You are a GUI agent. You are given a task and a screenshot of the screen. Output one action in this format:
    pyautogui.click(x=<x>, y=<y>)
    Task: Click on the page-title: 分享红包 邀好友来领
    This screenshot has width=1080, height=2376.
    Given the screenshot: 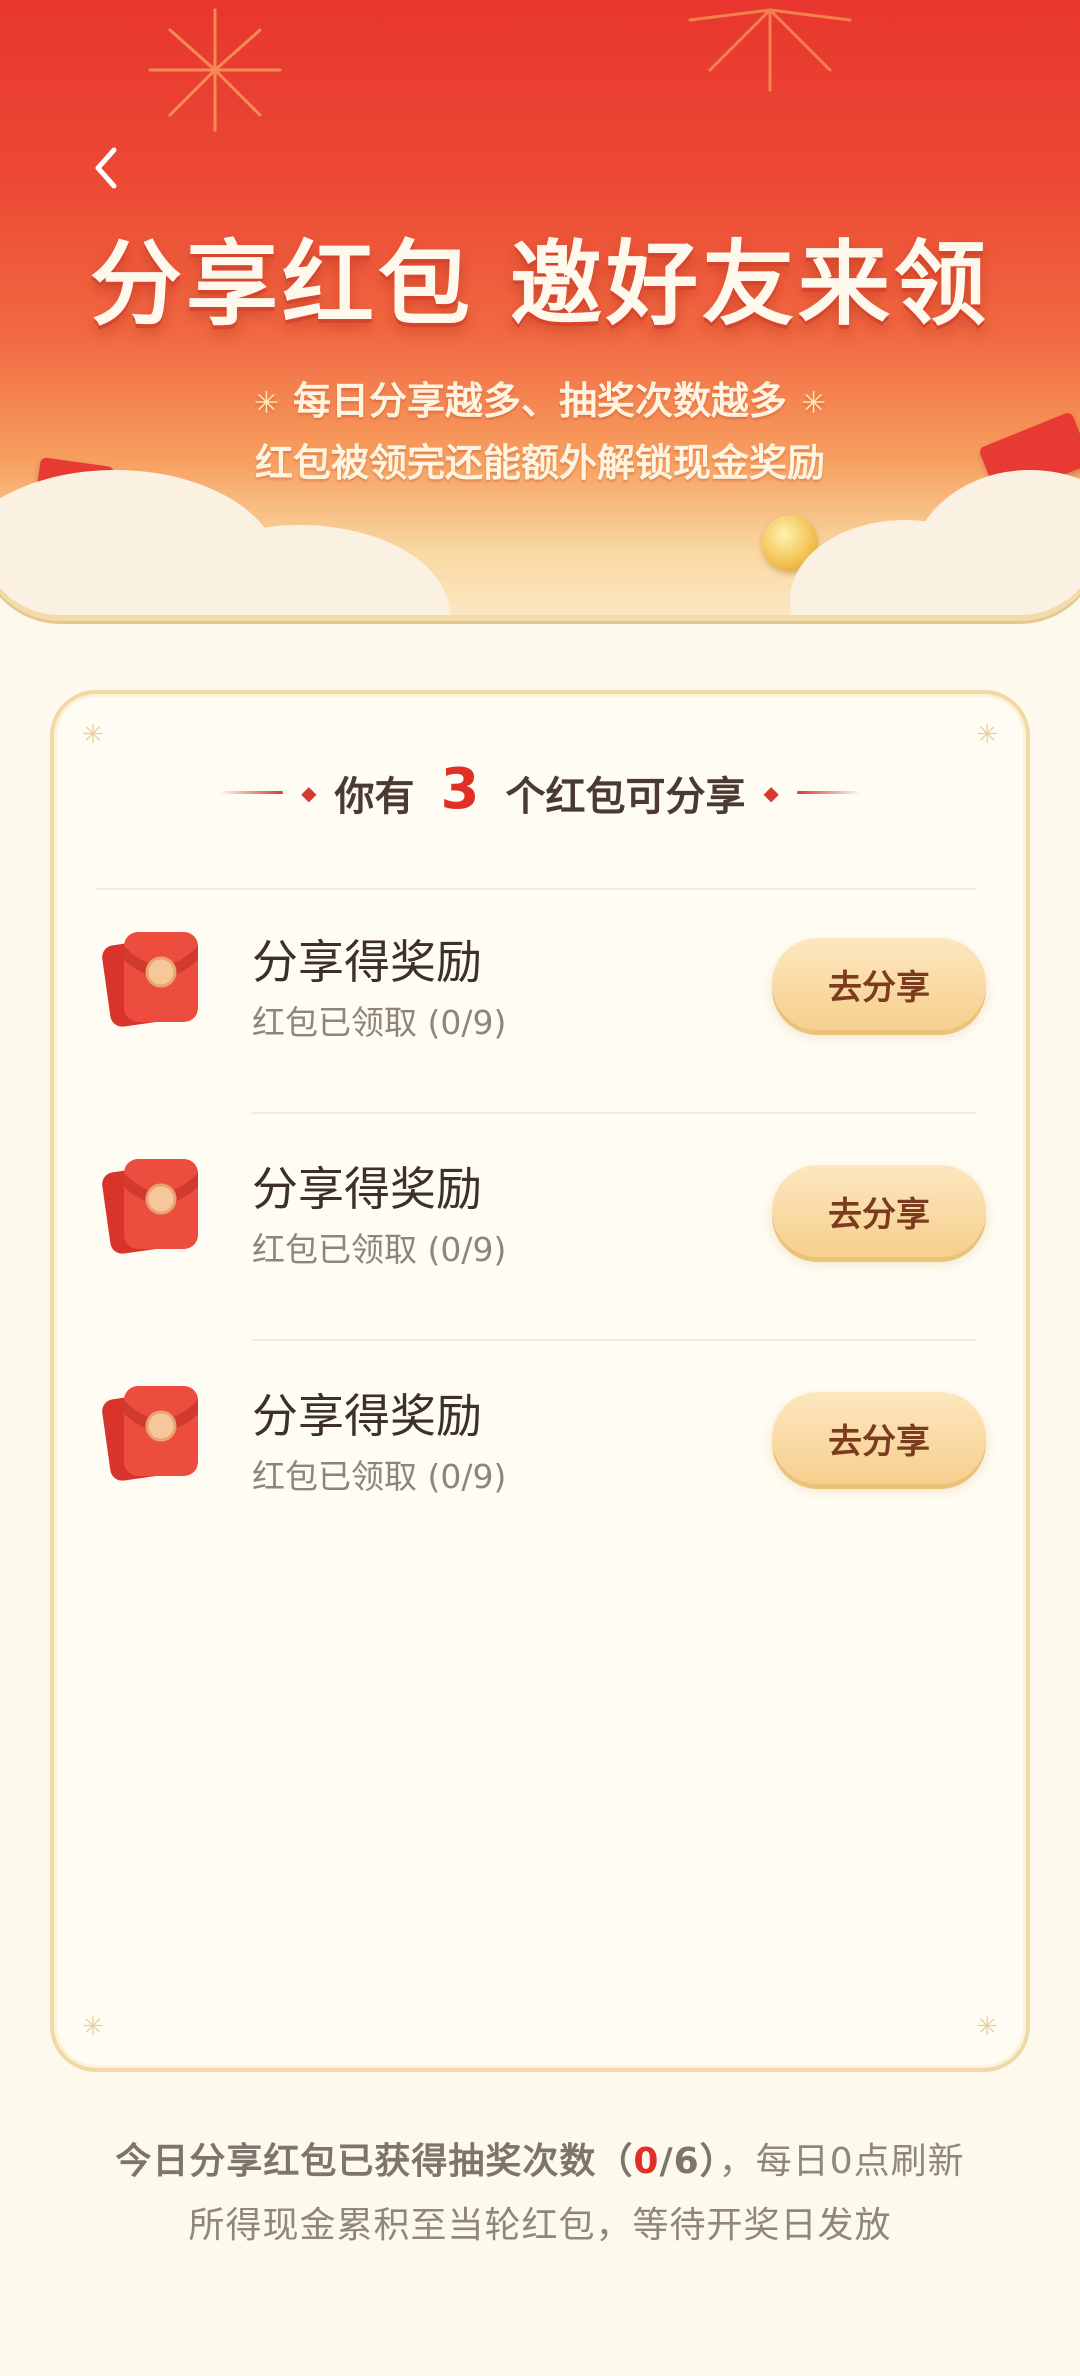 What is the action you would take?
    pyautogui.click(x=540, y=284)
    